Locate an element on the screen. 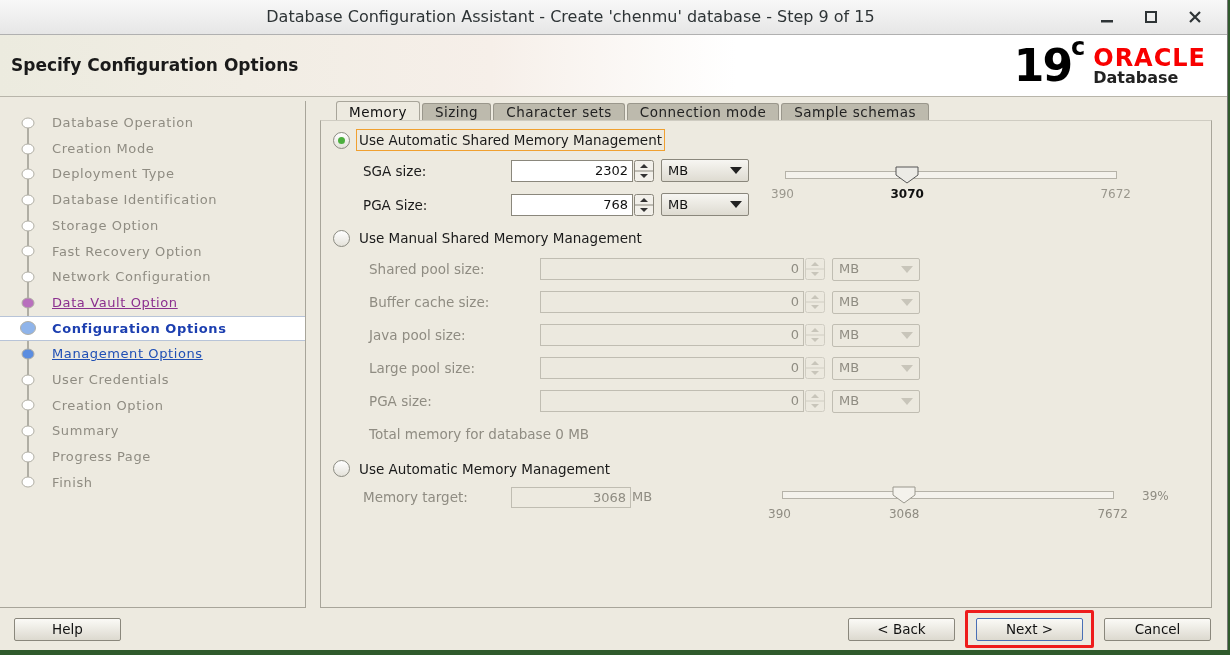 The width and height of the screenshot is (1230, 655). dialog-button: Cancel is located at coordinates (1157, 629).